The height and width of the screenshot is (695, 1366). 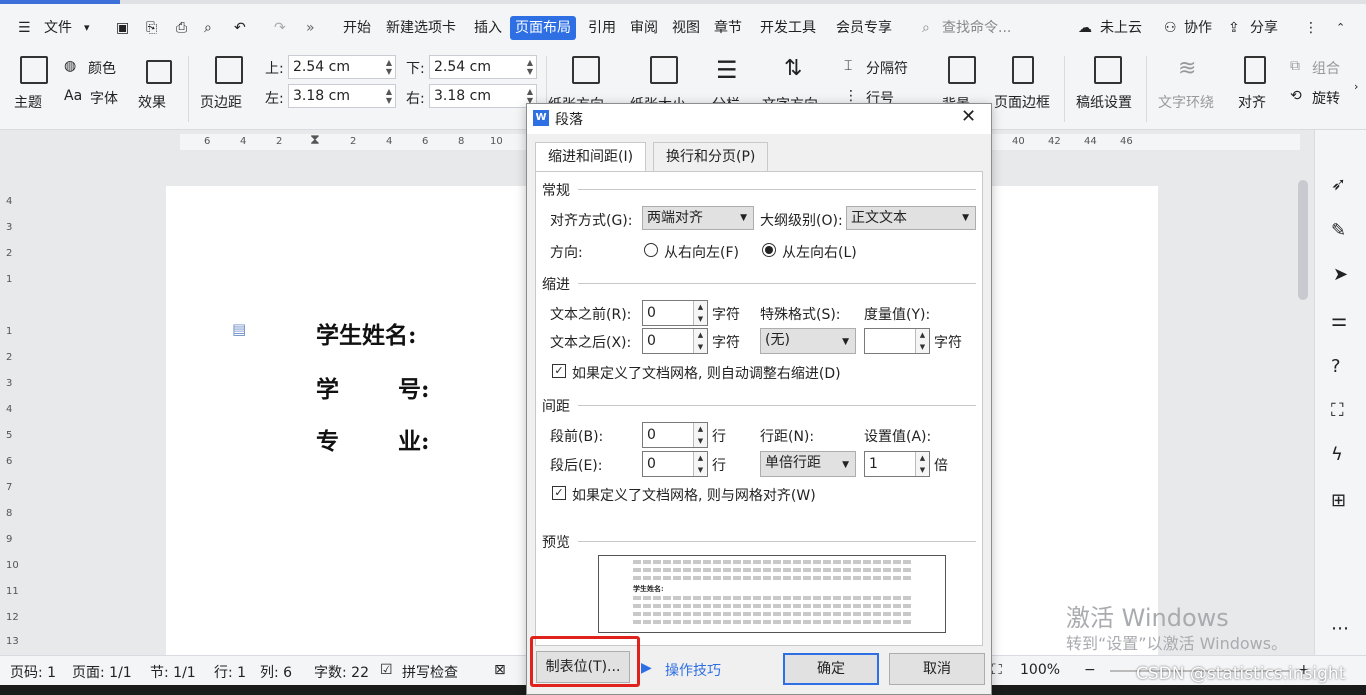 What do you see at coordinates (543, 28) in the screenshot?
I see `tab-page-layout: 页面布局` at bounding box center [543, 28].